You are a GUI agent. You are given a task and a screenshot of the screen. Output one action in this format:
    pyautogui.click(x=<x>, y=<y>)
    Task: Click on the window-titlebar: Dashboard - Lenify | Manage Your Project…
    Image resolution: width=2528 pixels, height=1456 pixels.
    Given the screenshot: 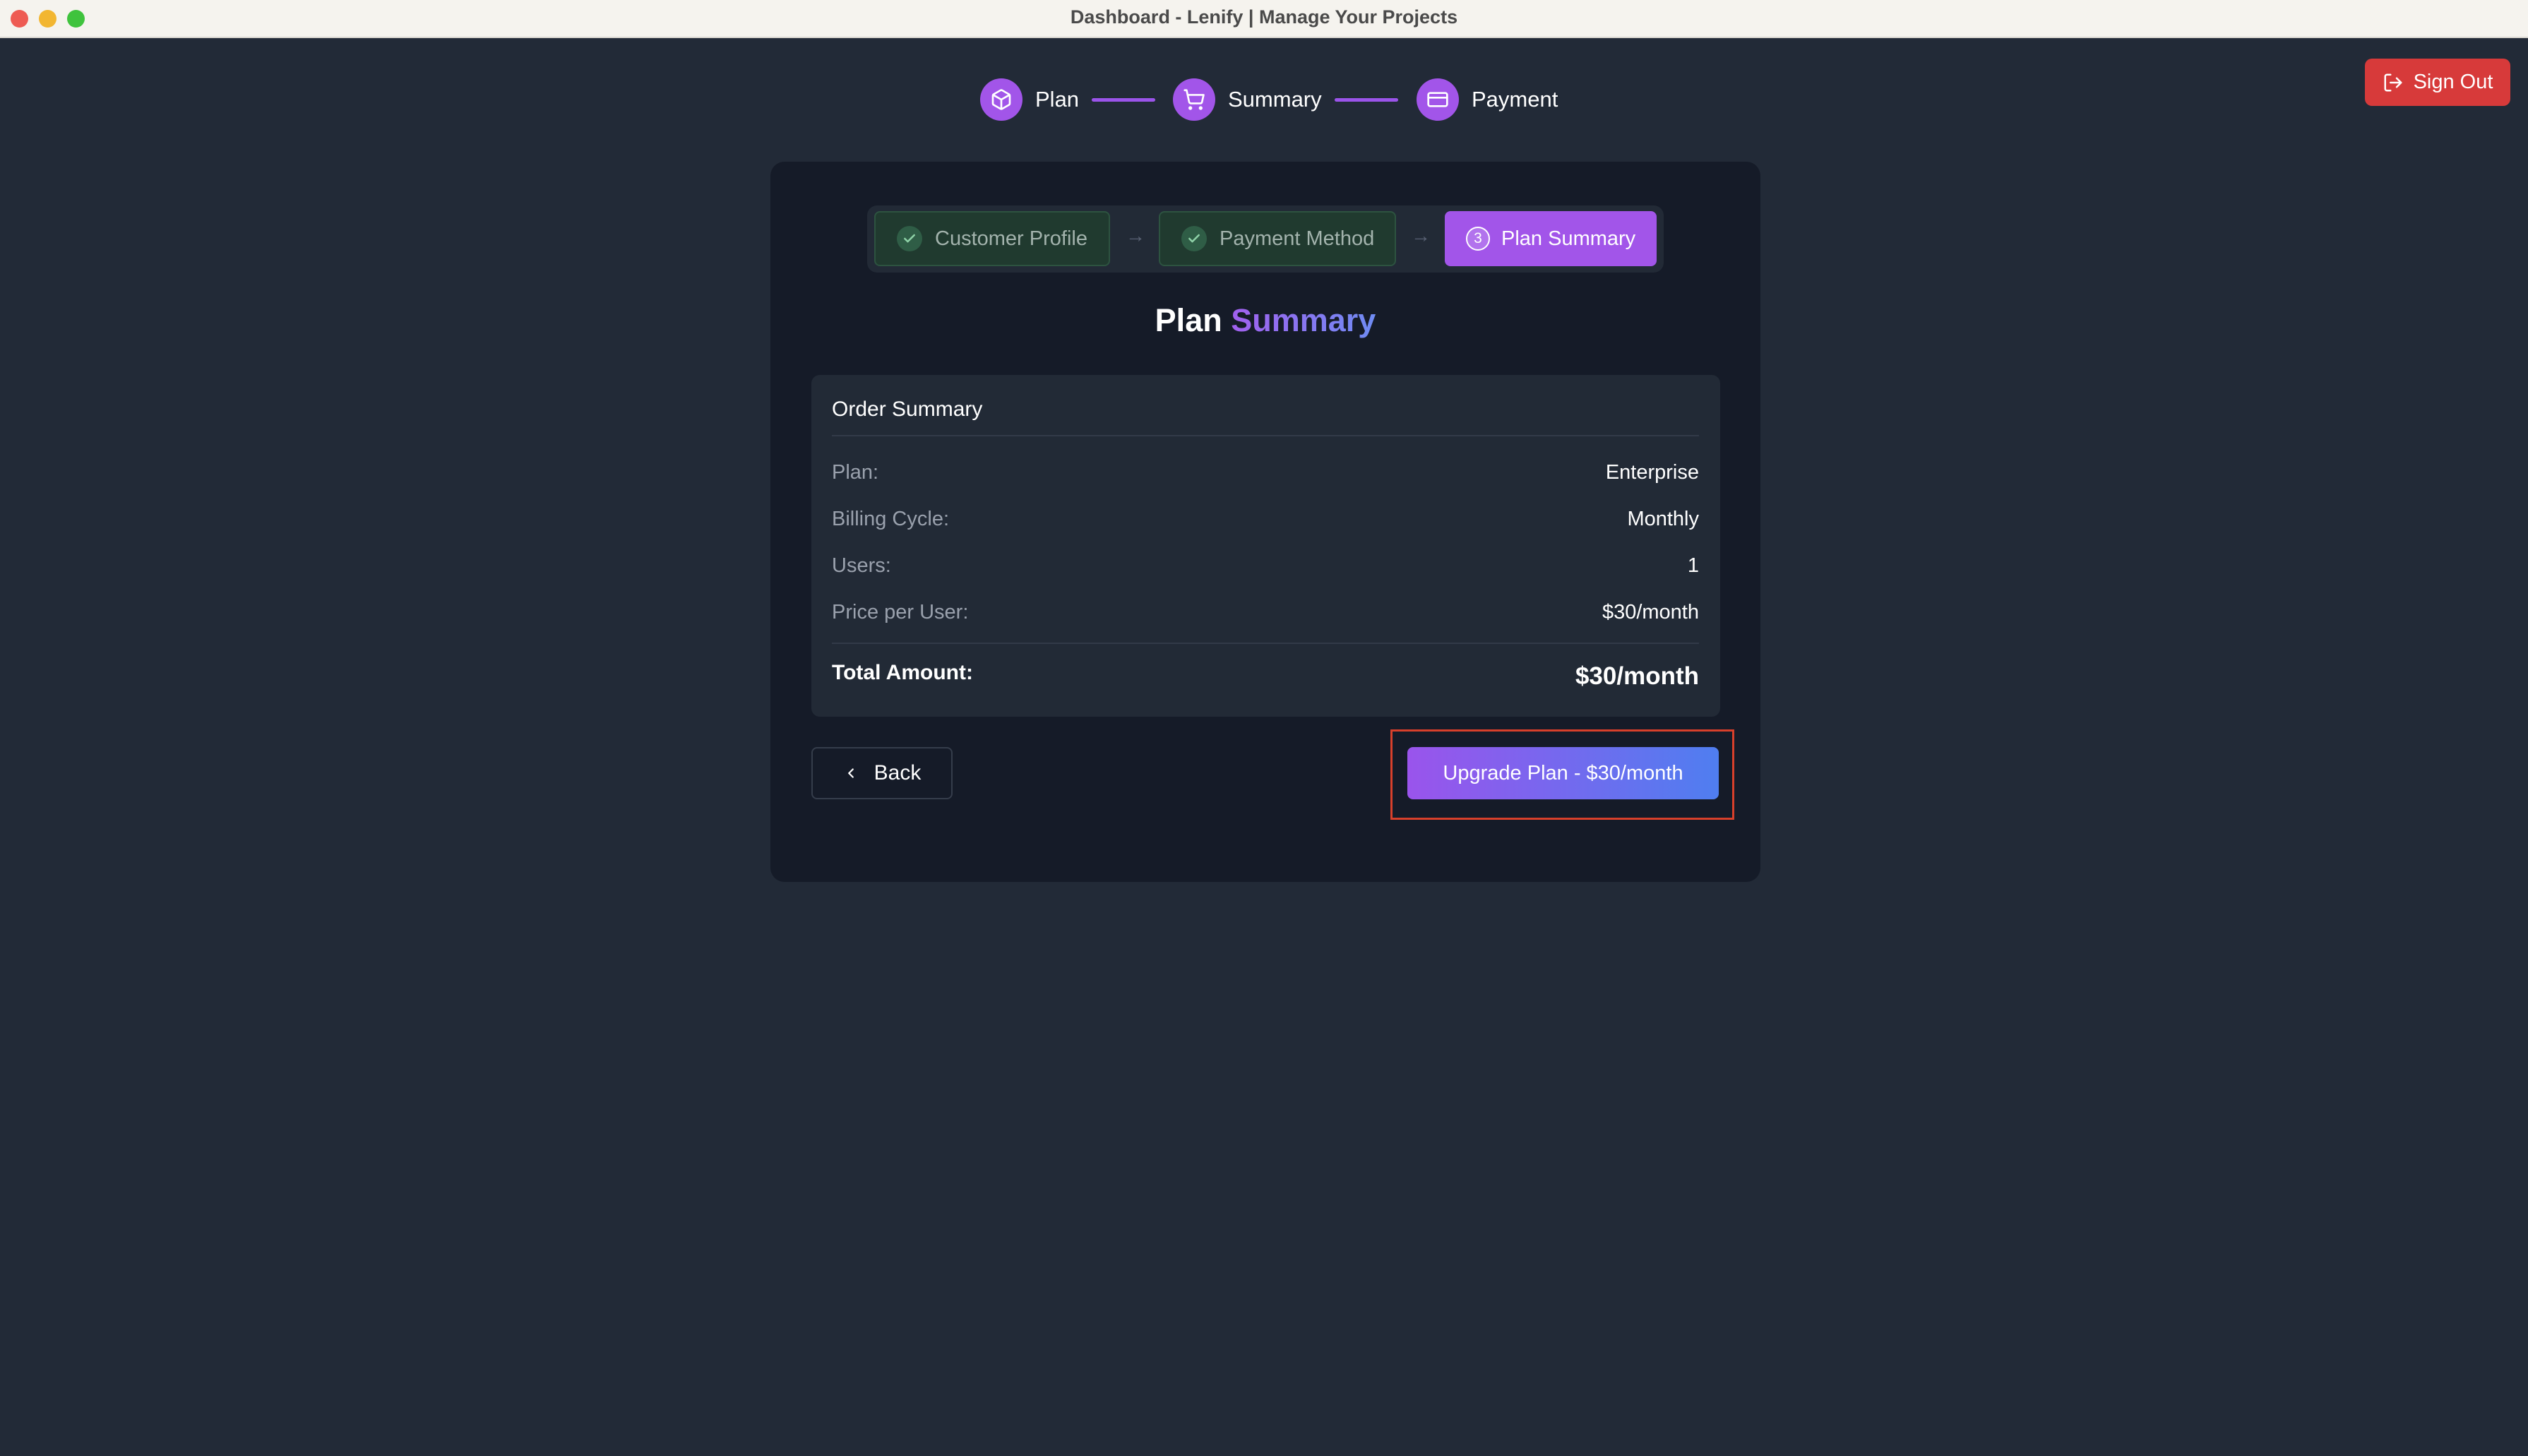 What is the action you would take?
    pyautogui.click(x=1264, y=19)
    